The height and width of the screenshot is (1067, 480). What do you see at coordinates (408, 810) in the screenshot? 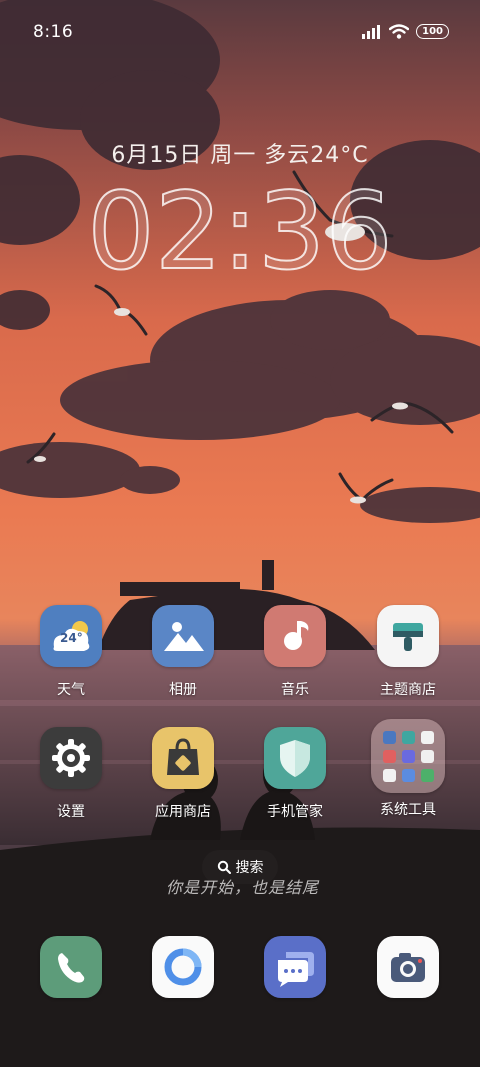
I see `app-label: 系统工具` at bounding box center [408, 810].